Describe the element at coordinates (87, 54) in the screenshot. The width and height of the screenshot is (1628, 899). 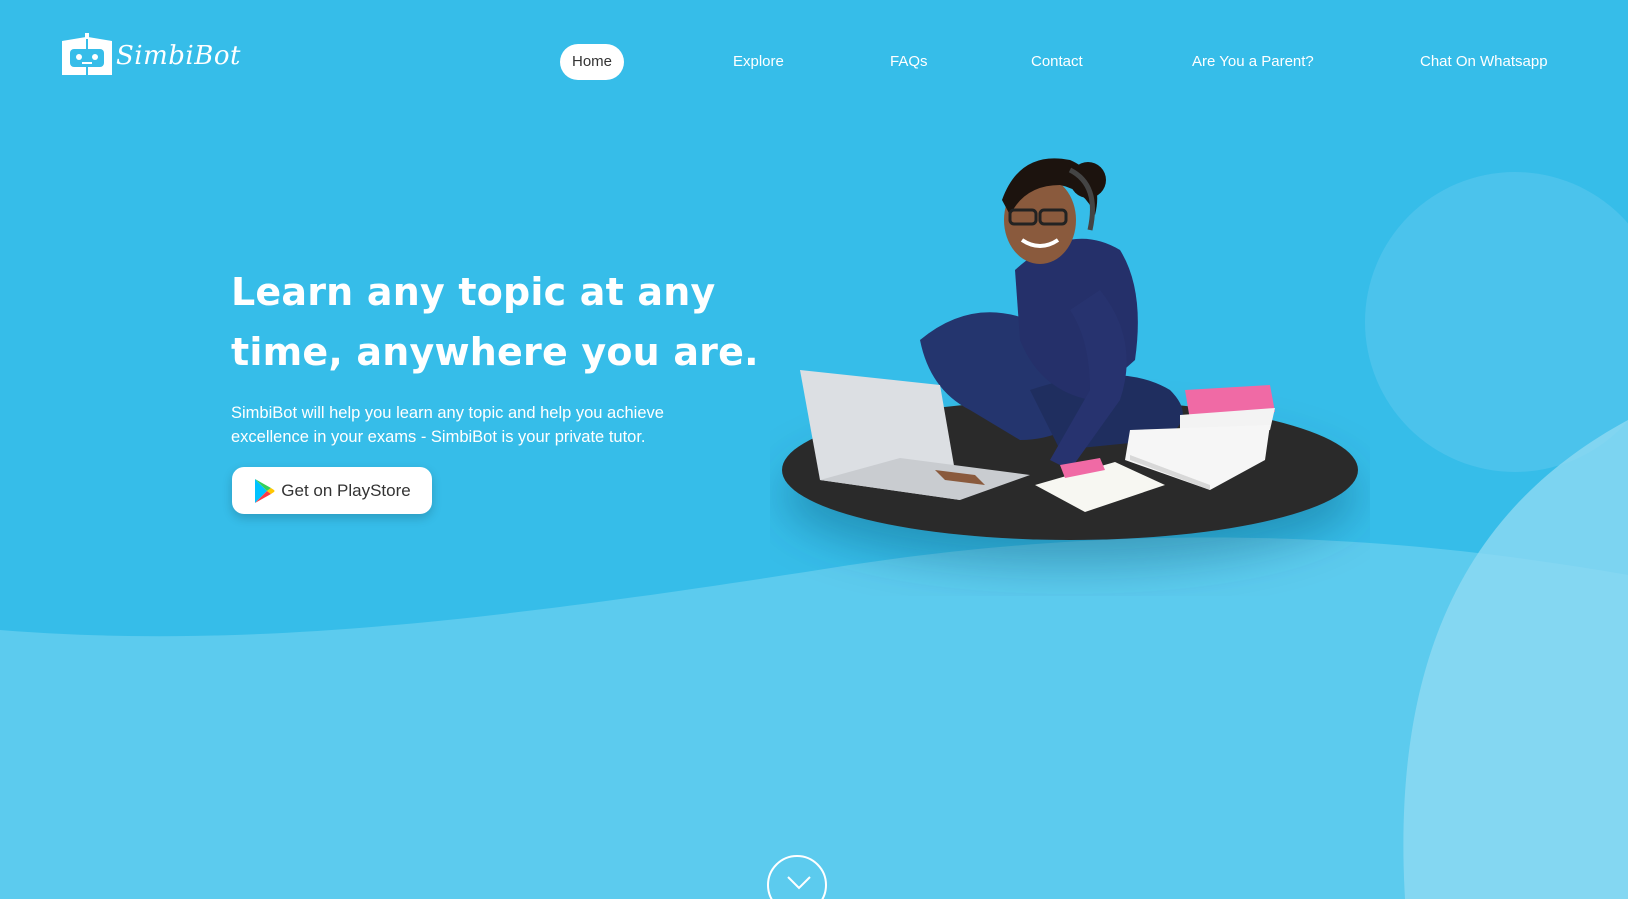
I see `book-robot-icon` at that location.